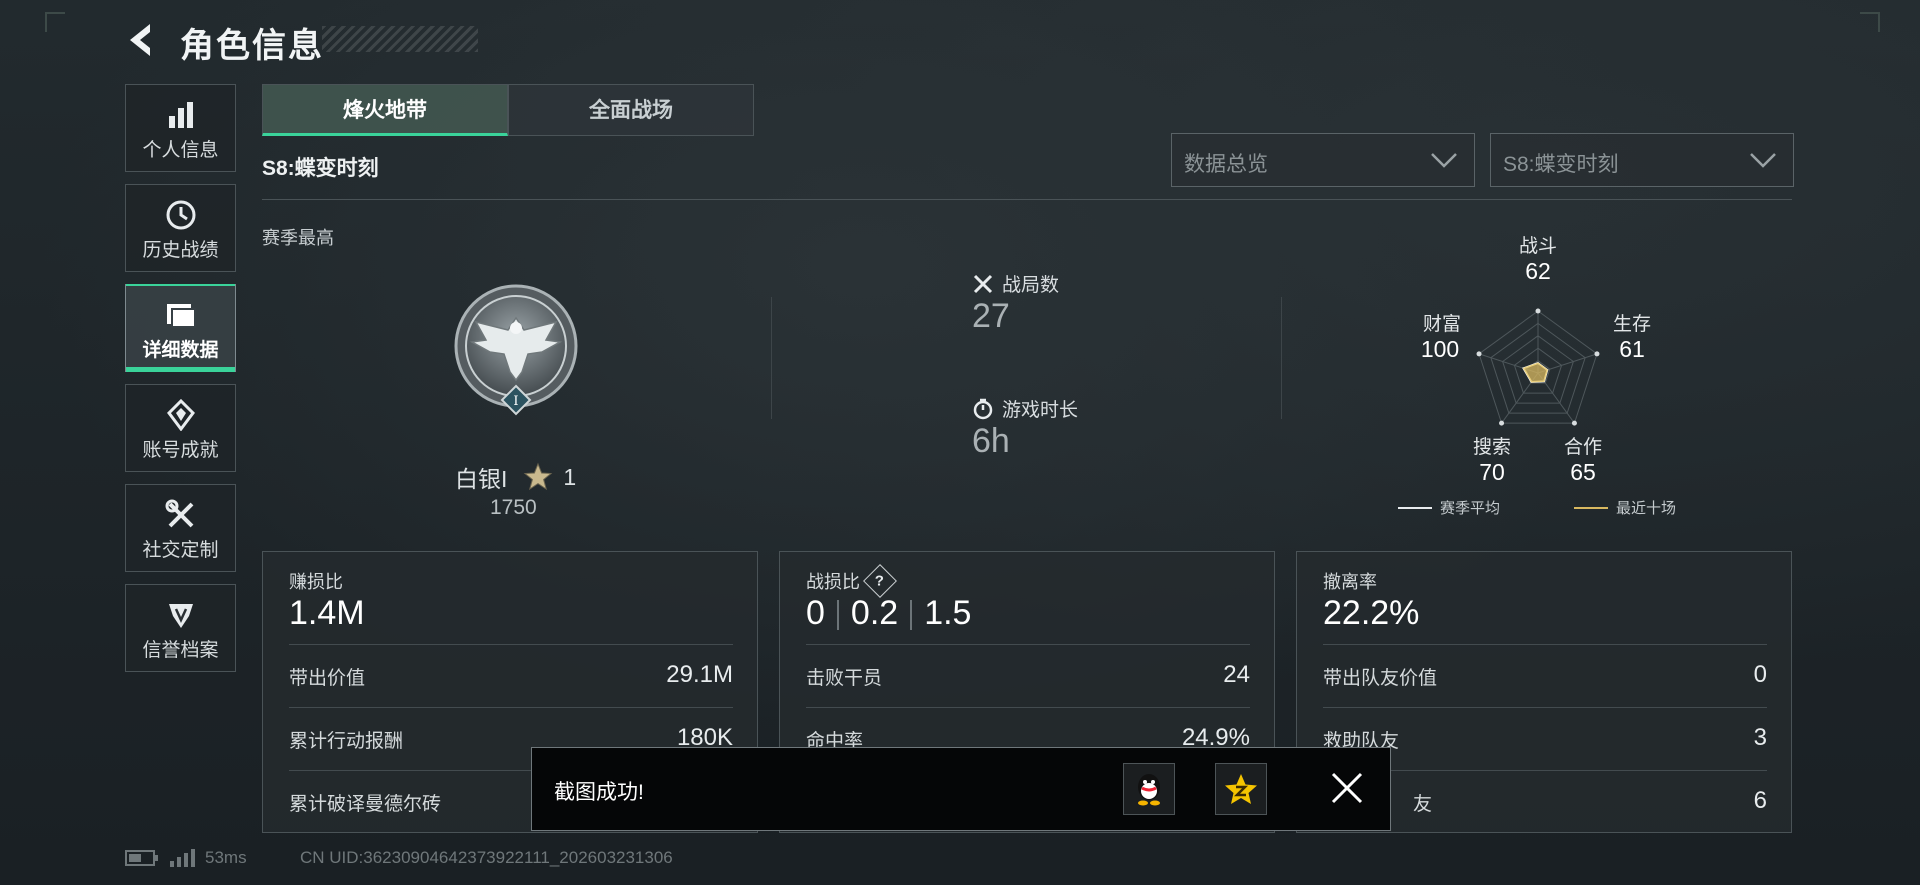  Describe the element at coordinates (327, 678) in the screenshot. I see `row-label: 带出价值` at that location.